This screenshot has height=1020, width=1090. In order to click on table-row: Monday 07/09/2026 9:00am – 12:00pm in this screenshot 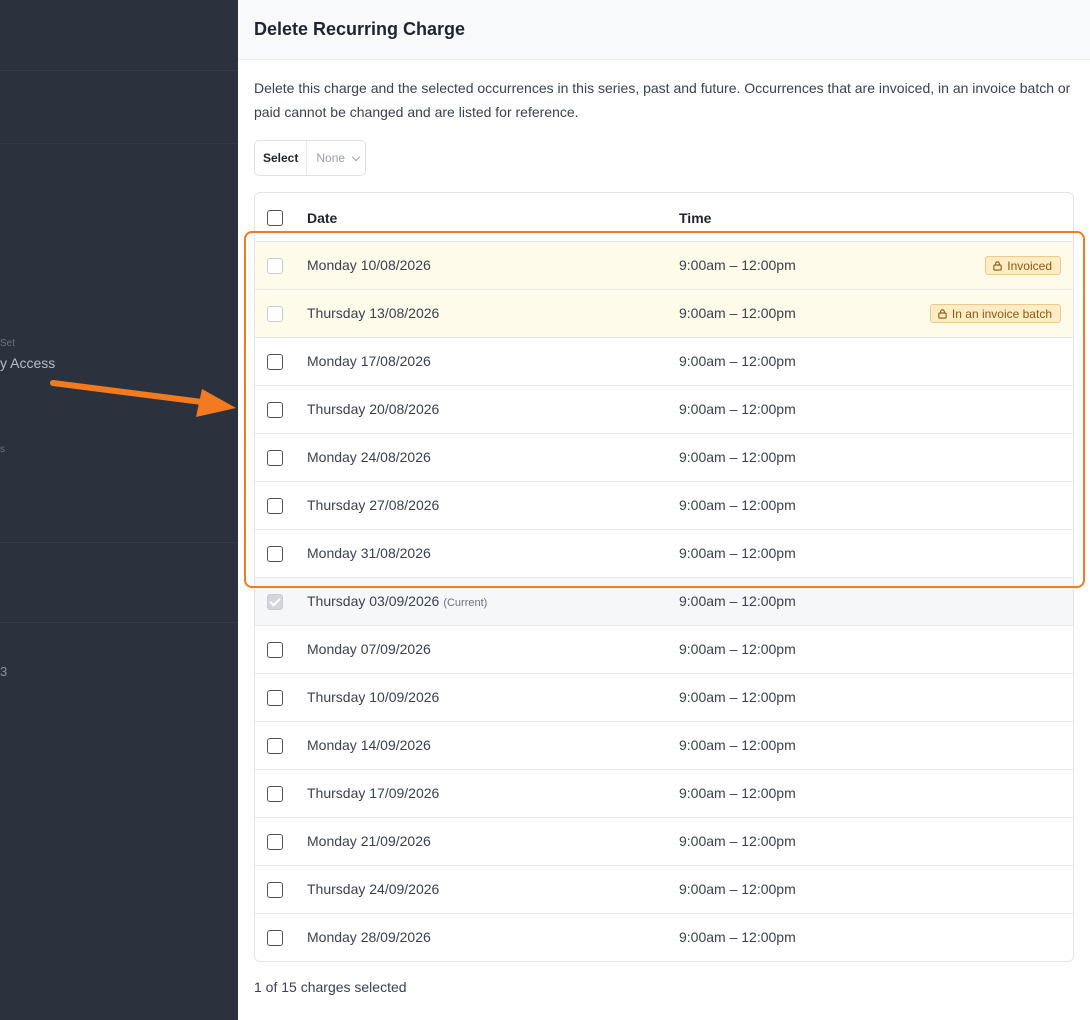, I will do `click(664, 650)`.